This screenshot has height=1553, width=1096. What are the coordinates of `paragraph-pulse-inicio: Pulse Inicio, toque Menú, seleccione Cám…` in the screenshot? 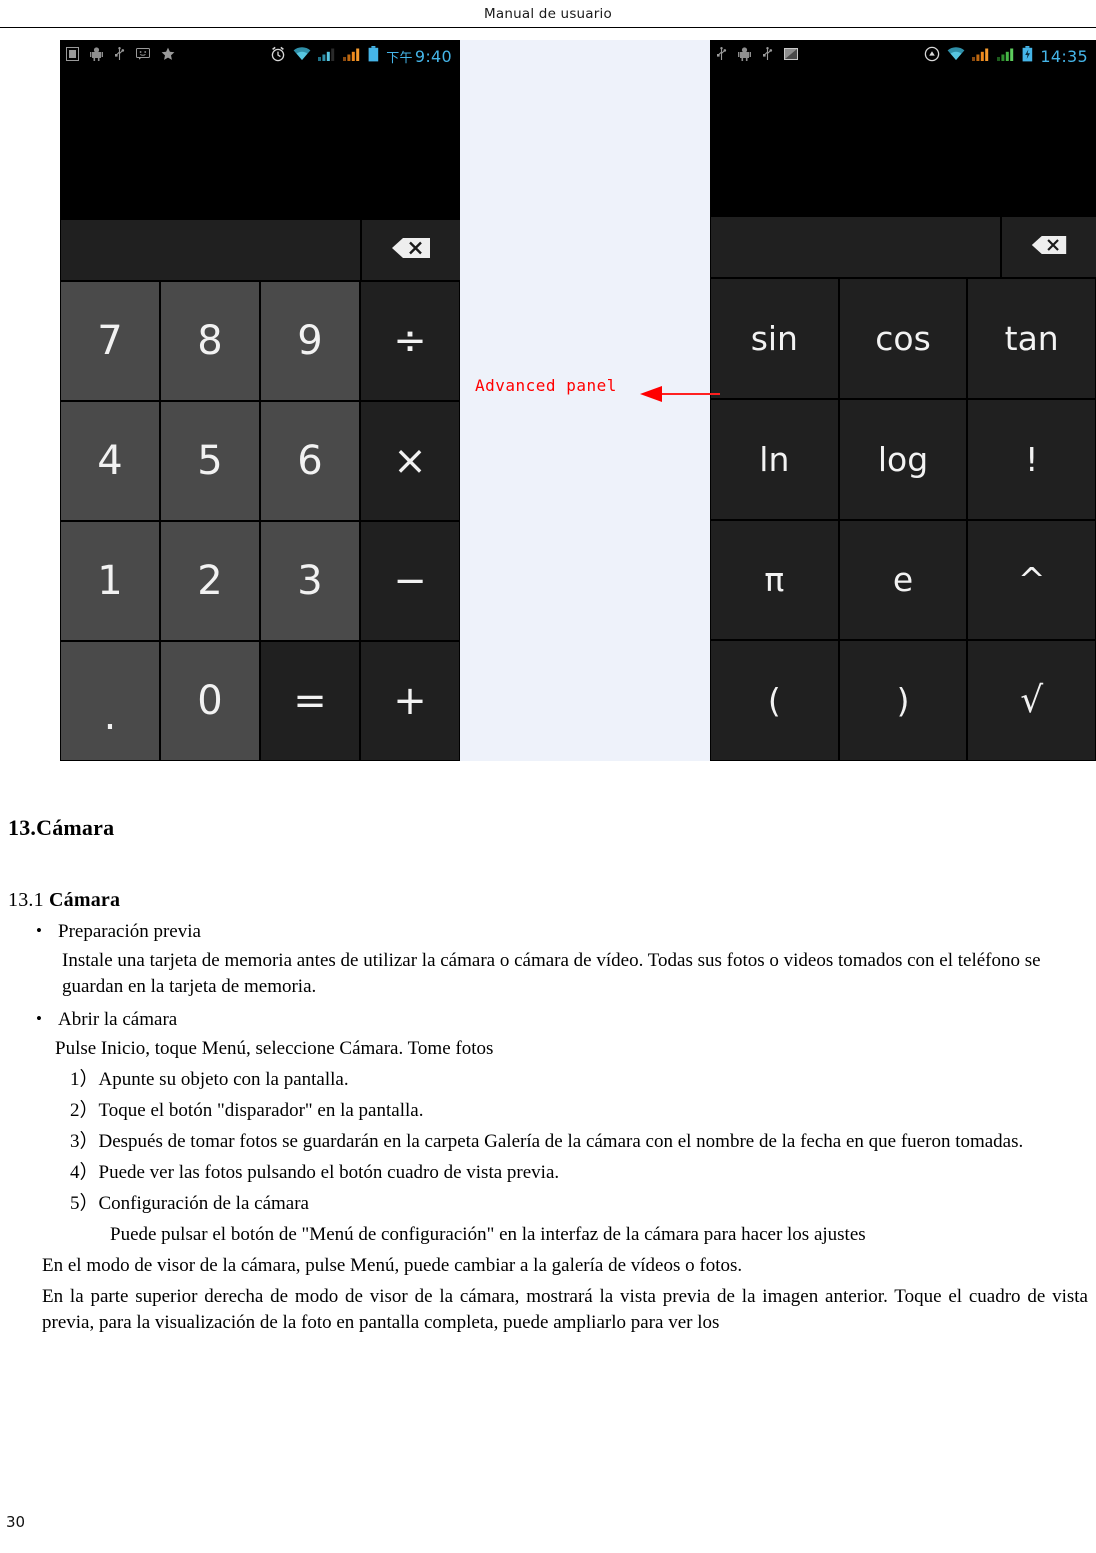 It's located at (274, 1048).